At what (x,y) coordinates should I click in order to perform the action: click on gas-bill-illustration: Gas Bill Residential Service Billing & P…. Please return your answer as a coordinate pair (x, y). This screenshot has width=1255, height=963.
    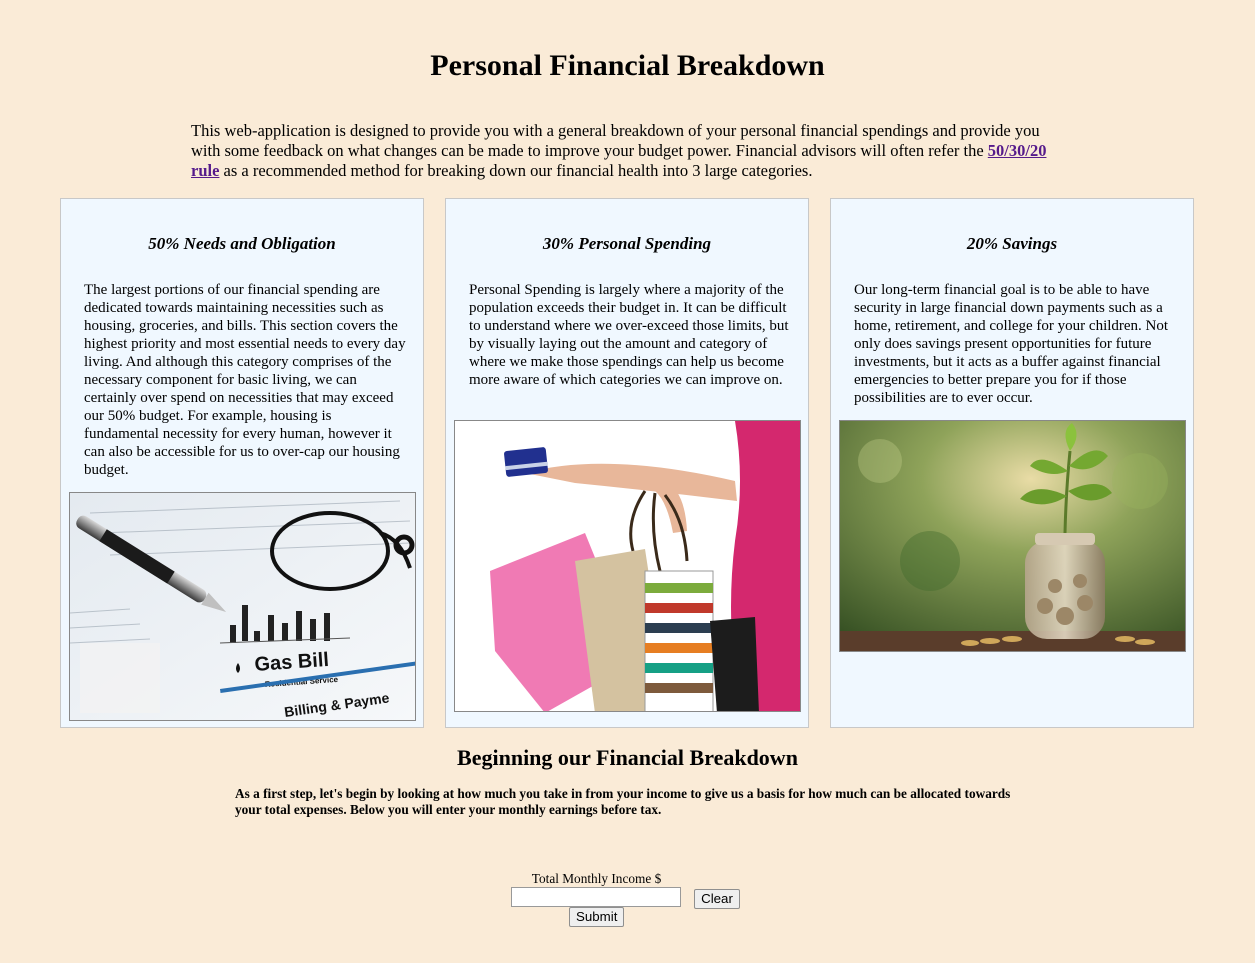
    Looking at the image, I should click on (242, 606).